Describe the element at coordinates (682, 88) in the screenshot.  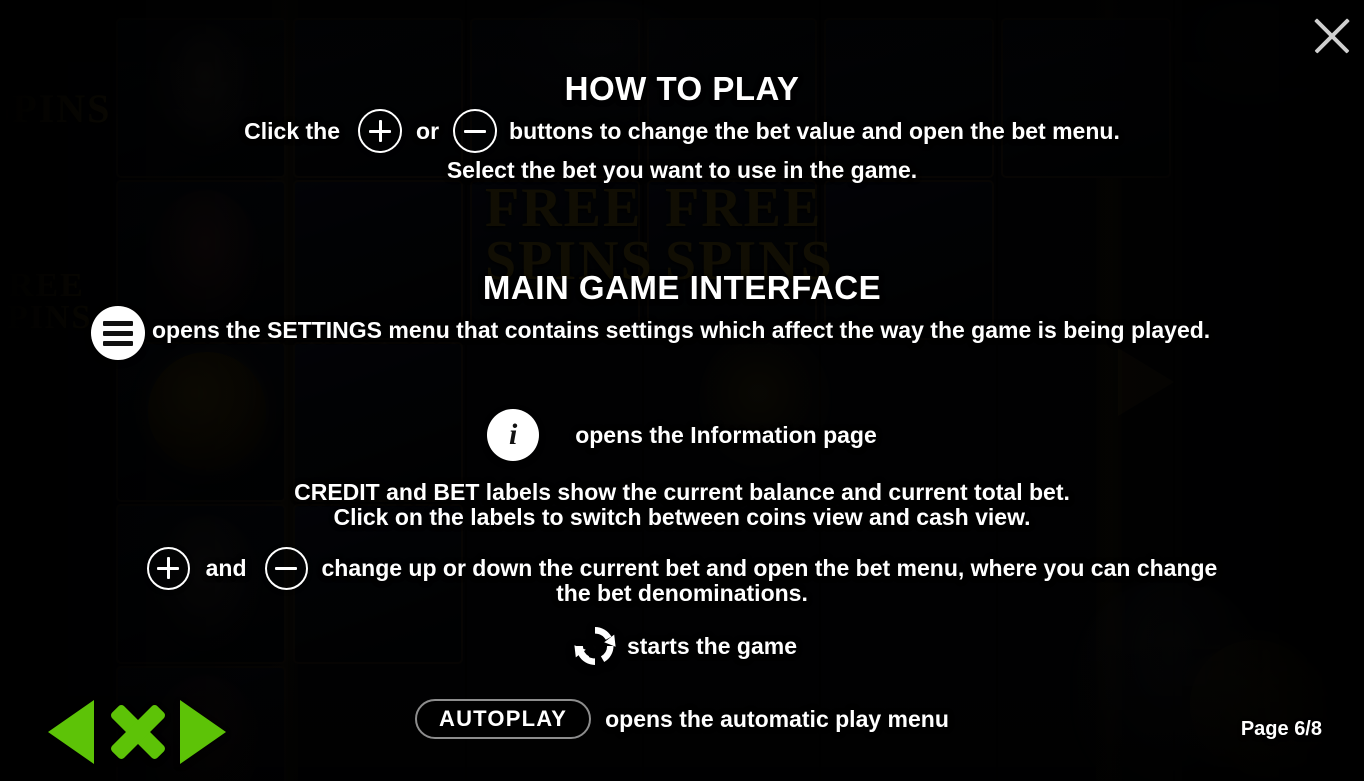
I see `how-to-play-heading: HOW TO PLAY` at that location.